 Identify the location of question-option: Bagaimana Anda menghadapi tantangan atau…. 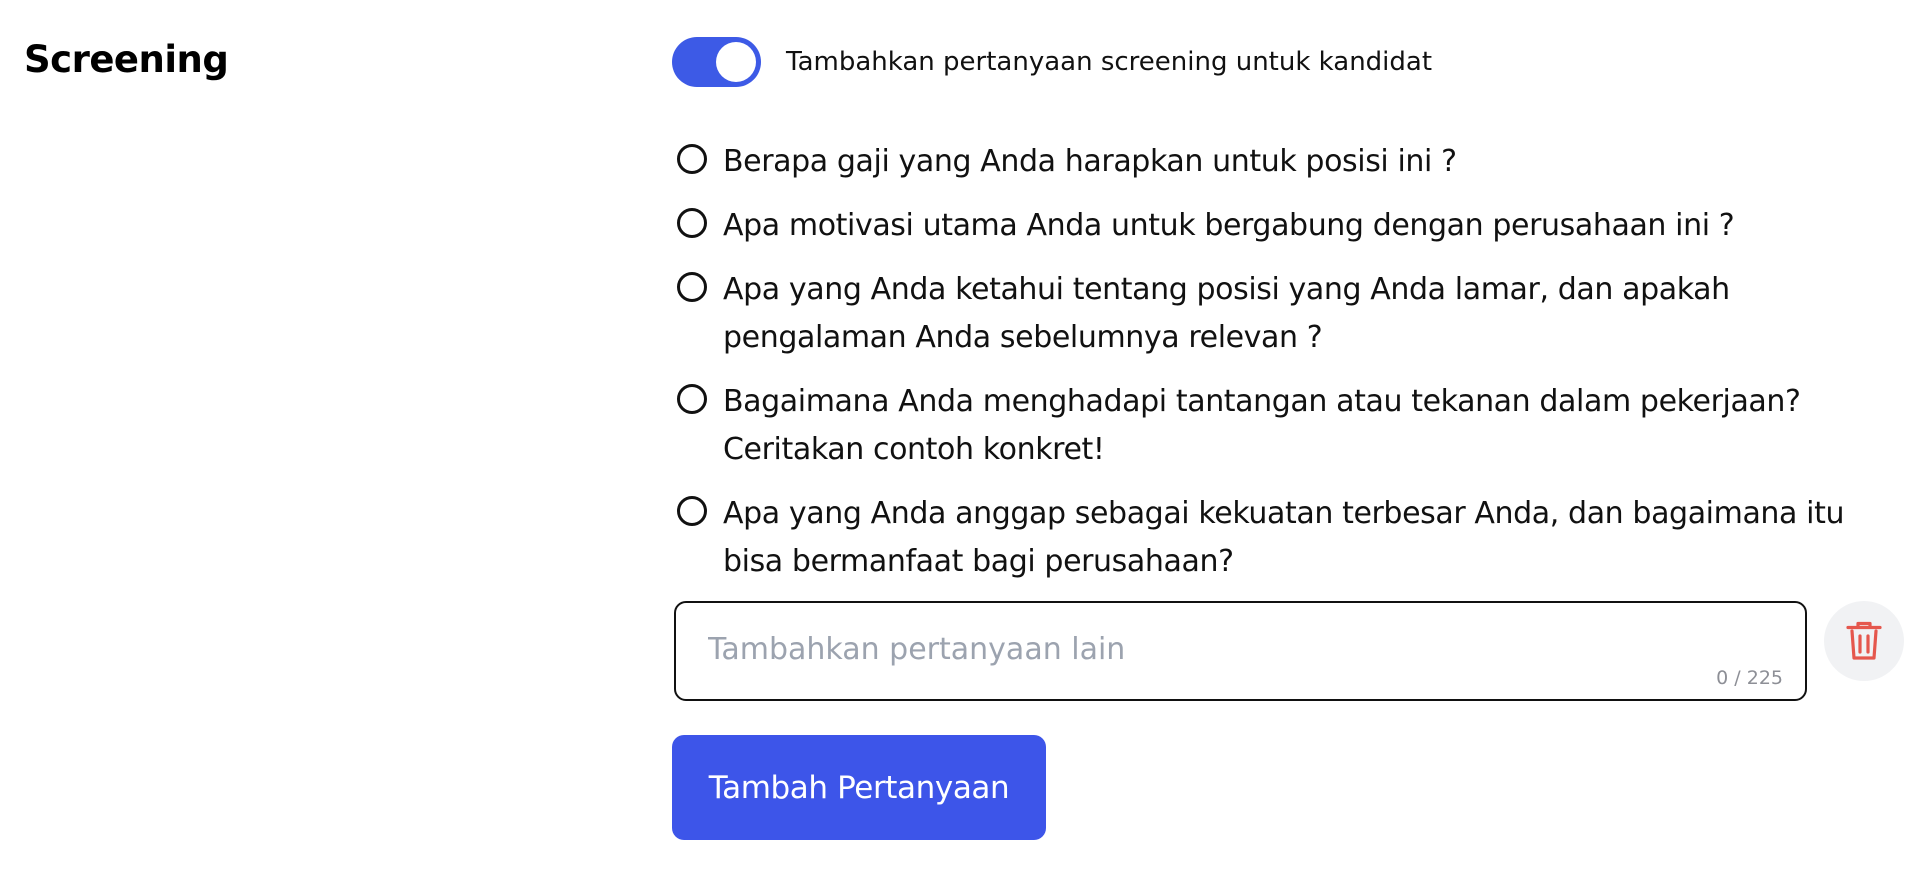
(1292, 426).